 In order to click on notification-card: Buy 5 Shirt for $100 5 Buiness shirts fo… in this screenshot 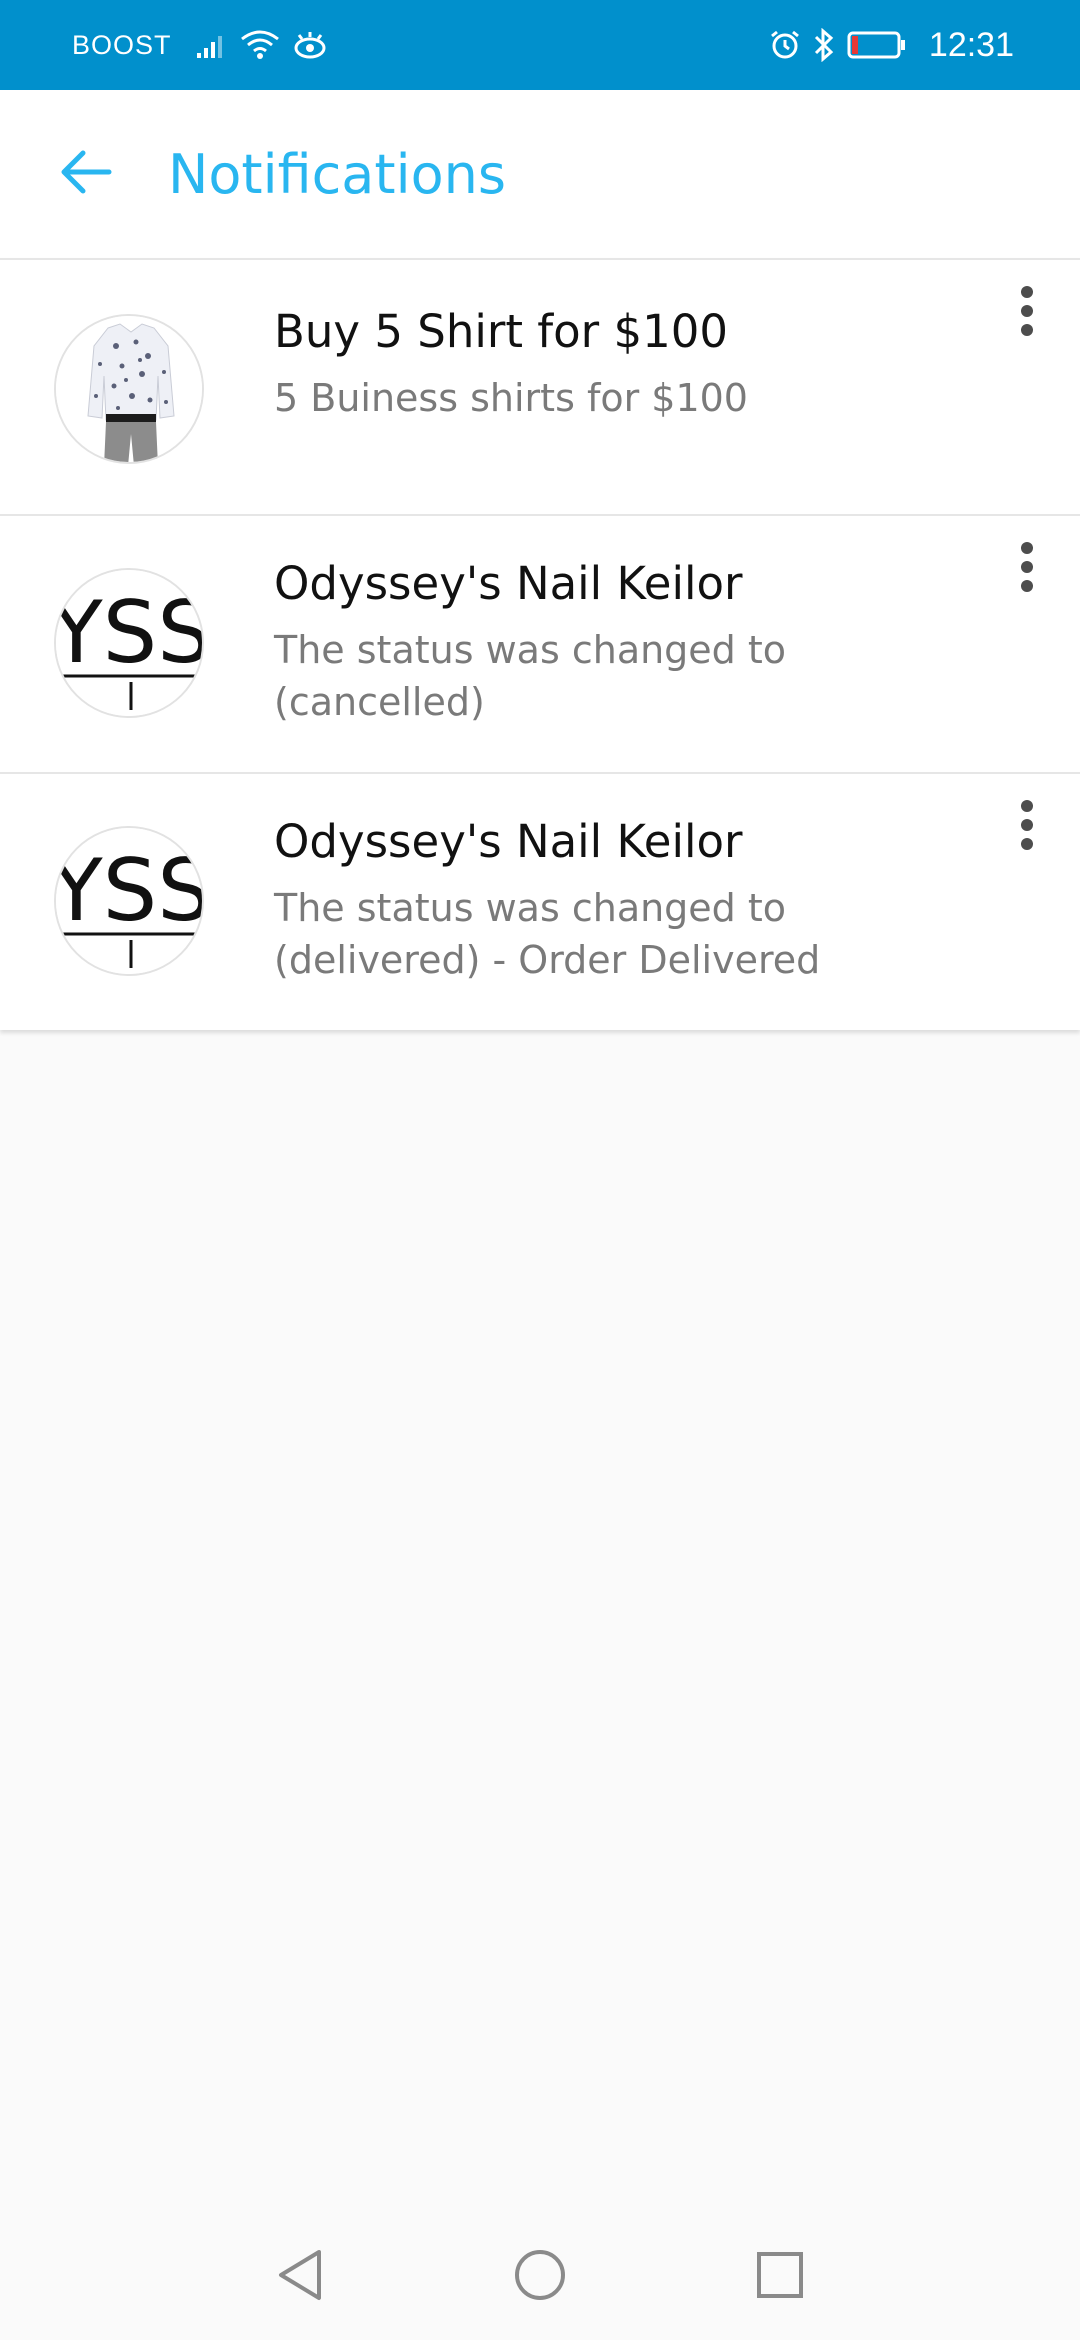, I will do `click(540, 386)`.